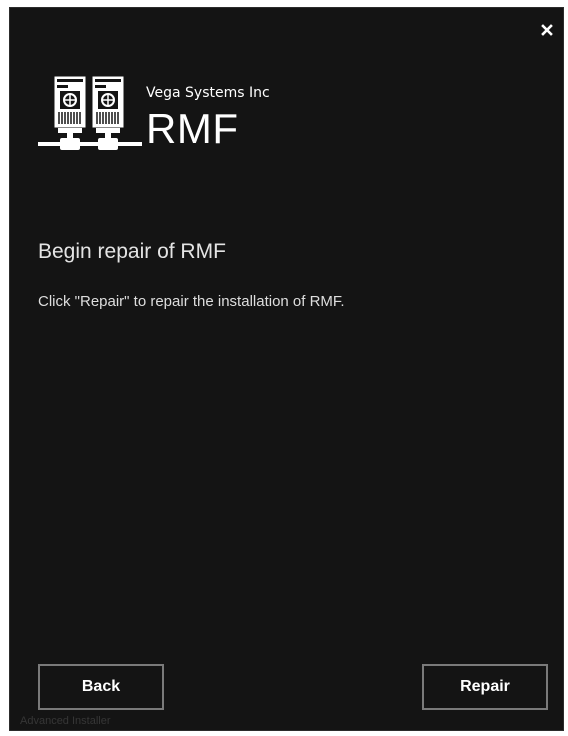  I want to click on close-button, so click(547, 30).